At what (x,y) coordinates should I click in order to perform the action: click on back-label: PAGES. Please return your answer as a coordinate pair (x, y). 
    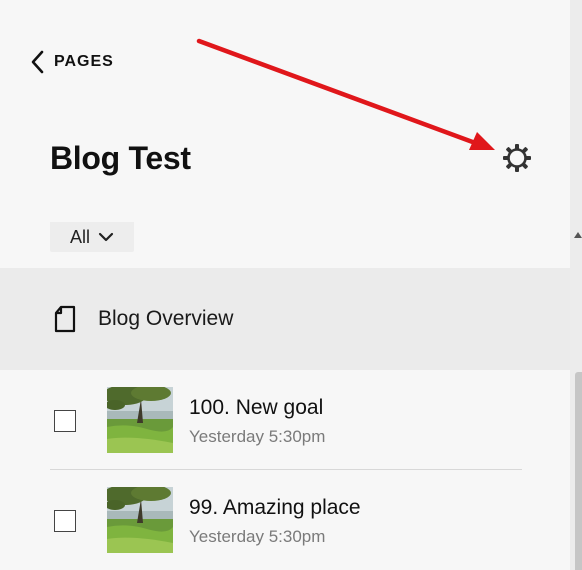
    Looking at the image, I should click on (84, 61).